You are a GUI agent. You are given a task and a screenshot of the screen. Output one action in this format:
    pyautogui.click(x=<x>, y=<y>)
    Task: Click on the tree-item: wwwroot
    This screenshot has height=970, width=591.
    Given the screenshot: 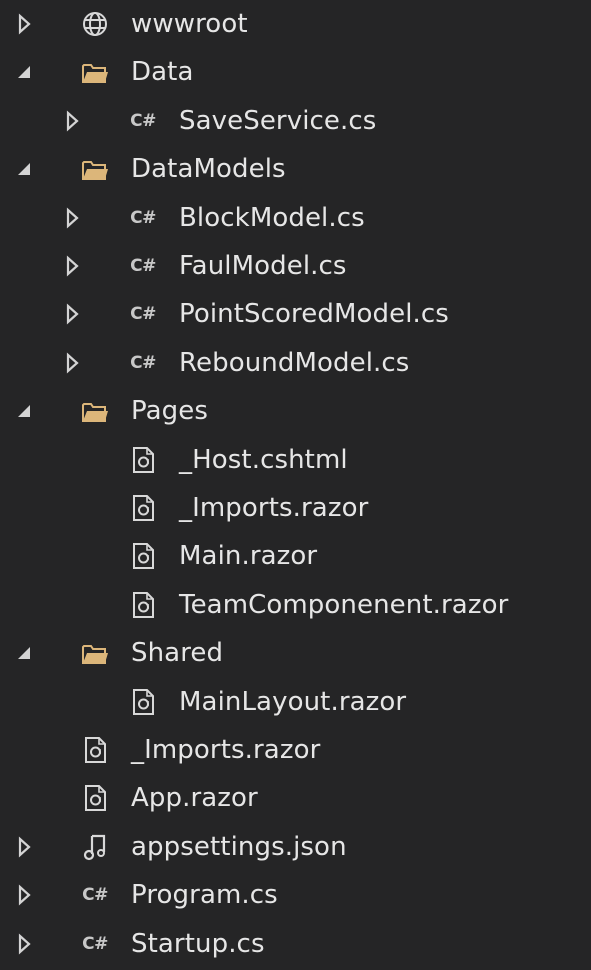 What is the action you would take?
    pyautogui.click(x=295, y=24)
    